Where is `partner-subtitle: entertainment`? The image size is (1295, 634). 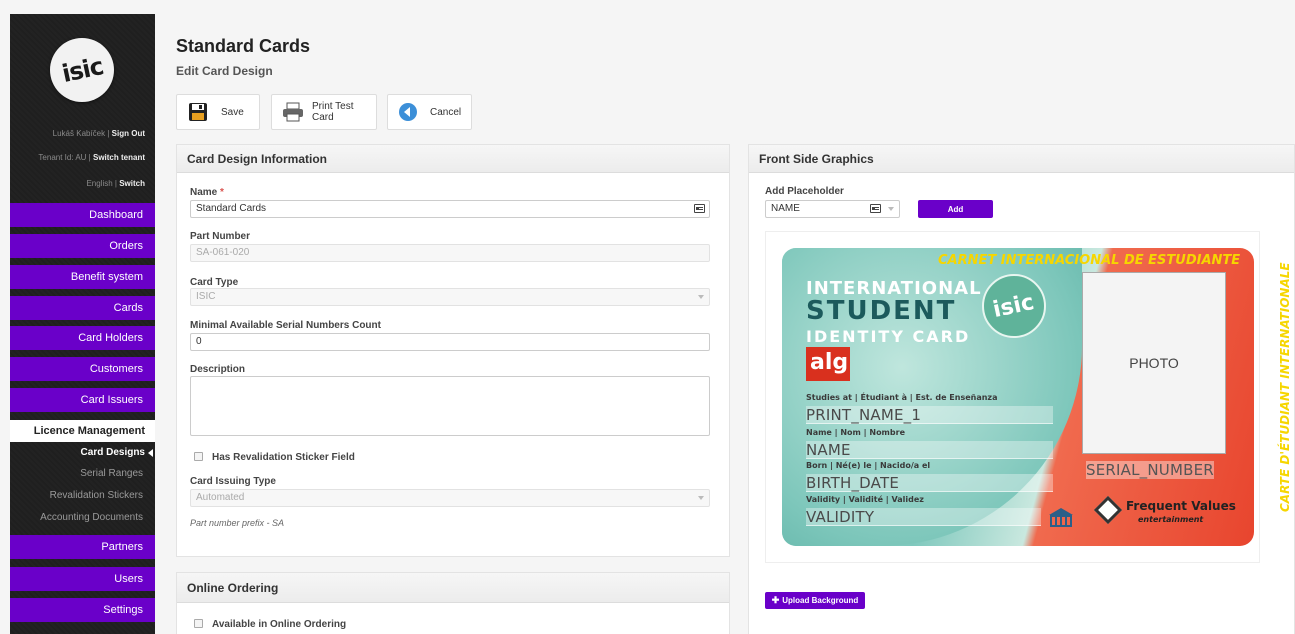 partner-subtitle: entertainment is located at coordinates (1171, 519).